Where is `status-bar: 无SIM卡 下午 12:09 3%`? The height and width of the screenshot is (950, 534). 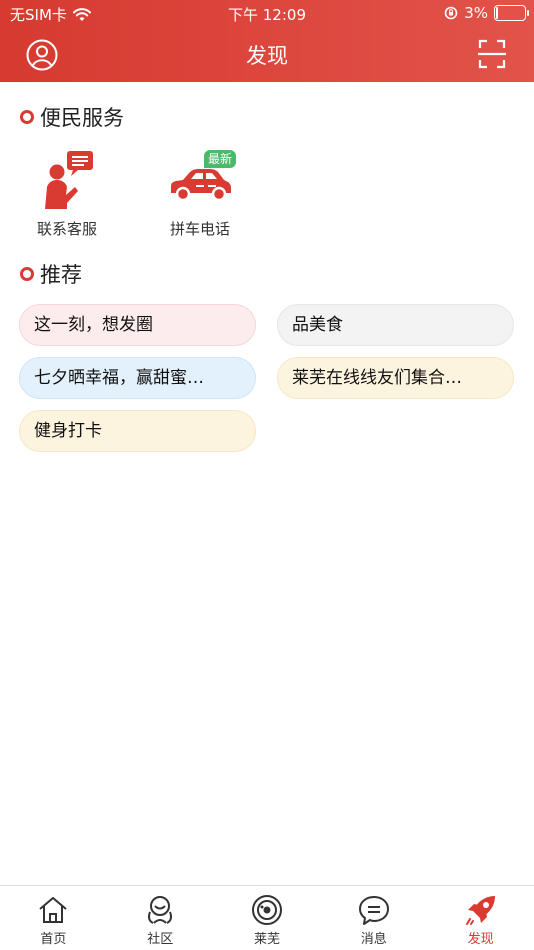 status-bar: 无SIM卡 下午 12:09 3% is located at coordinates (267, 14).